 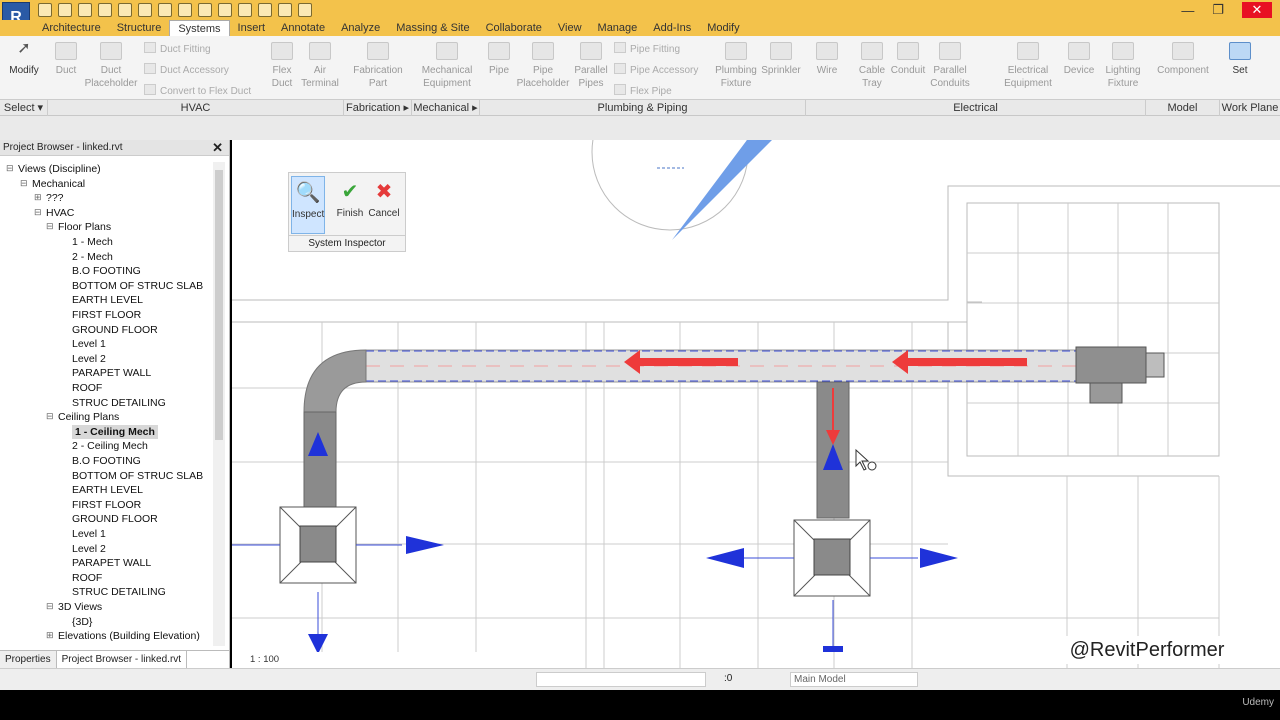 What do you see at coordinates (115, 431) in the screenshot?
I see `tree-item: 1 - Ceiling Mech` at bounding box center [115, 431].